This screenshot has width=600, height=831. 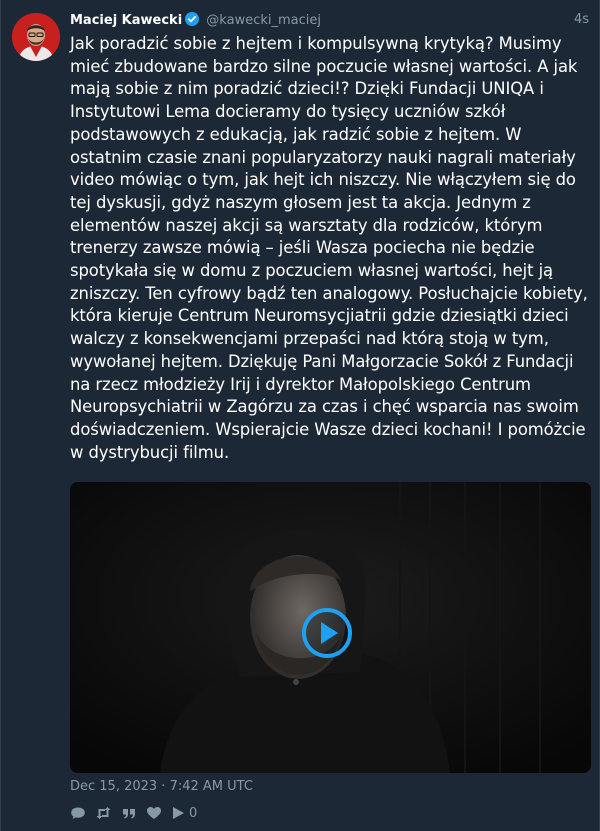 I want to click on retweet-icon, so click(x=103, y=813).